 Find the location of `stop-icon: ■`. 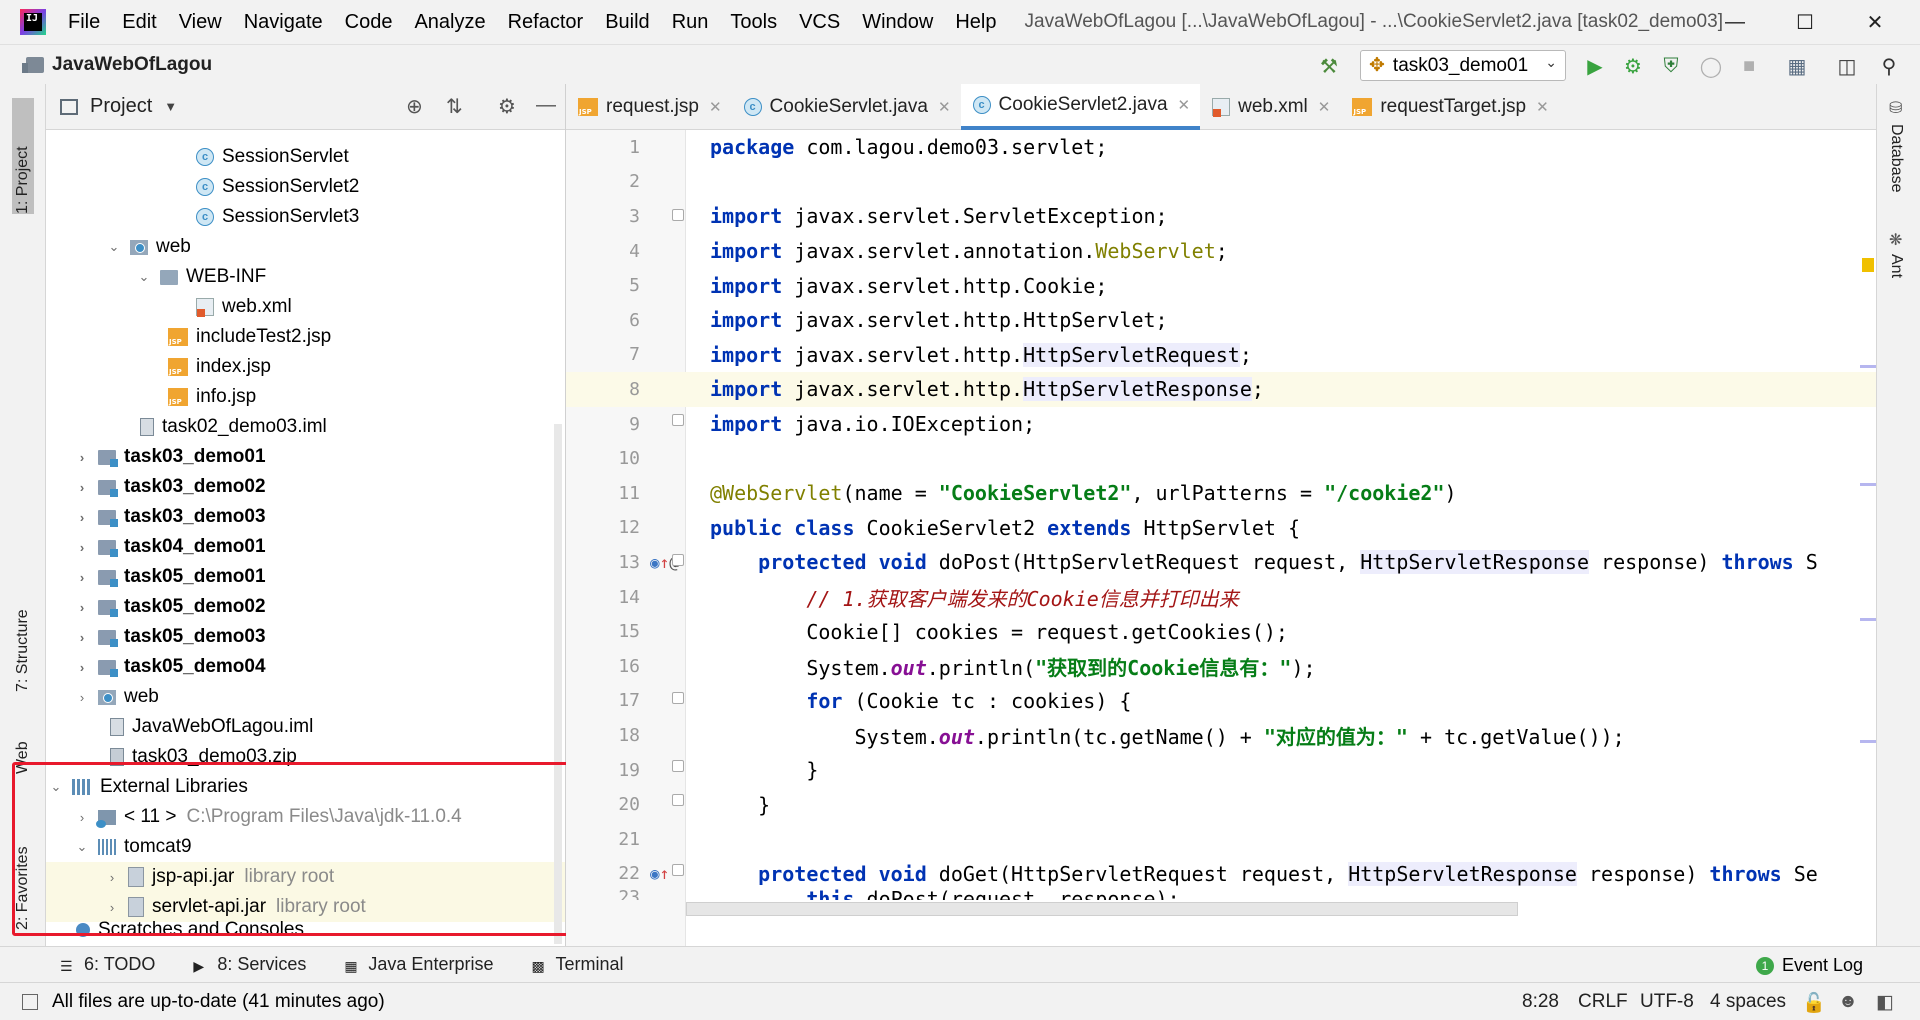

stop-icon: ■ is located at coordinates (1749, 66).